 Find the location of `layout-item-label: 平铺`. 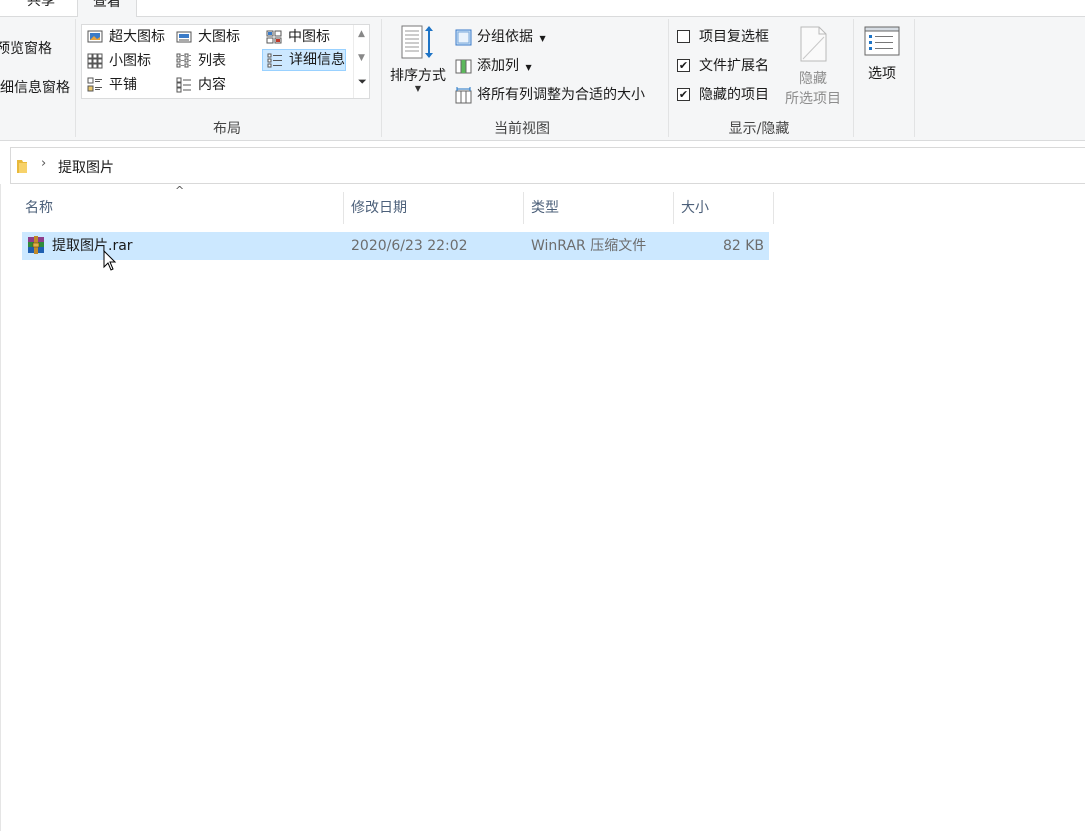

layout-item-label: 平铺 is located at coordinates (123, 85).